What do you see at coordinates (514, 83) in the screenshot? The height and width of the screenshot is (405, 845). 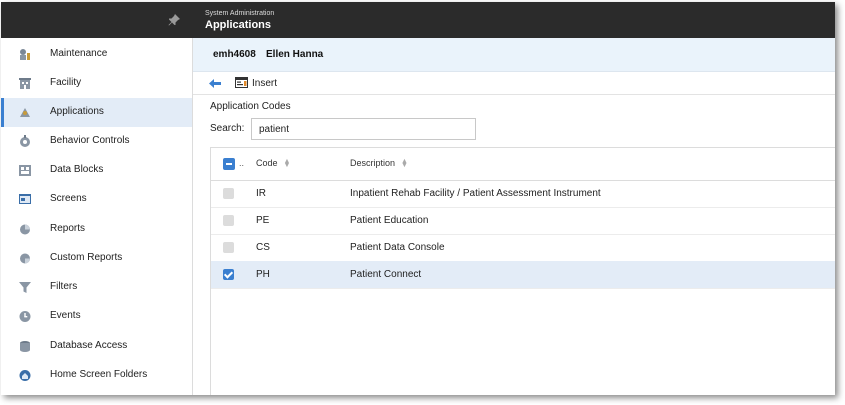 I see `toolbar: Insert` at bounding box center [514, 83].